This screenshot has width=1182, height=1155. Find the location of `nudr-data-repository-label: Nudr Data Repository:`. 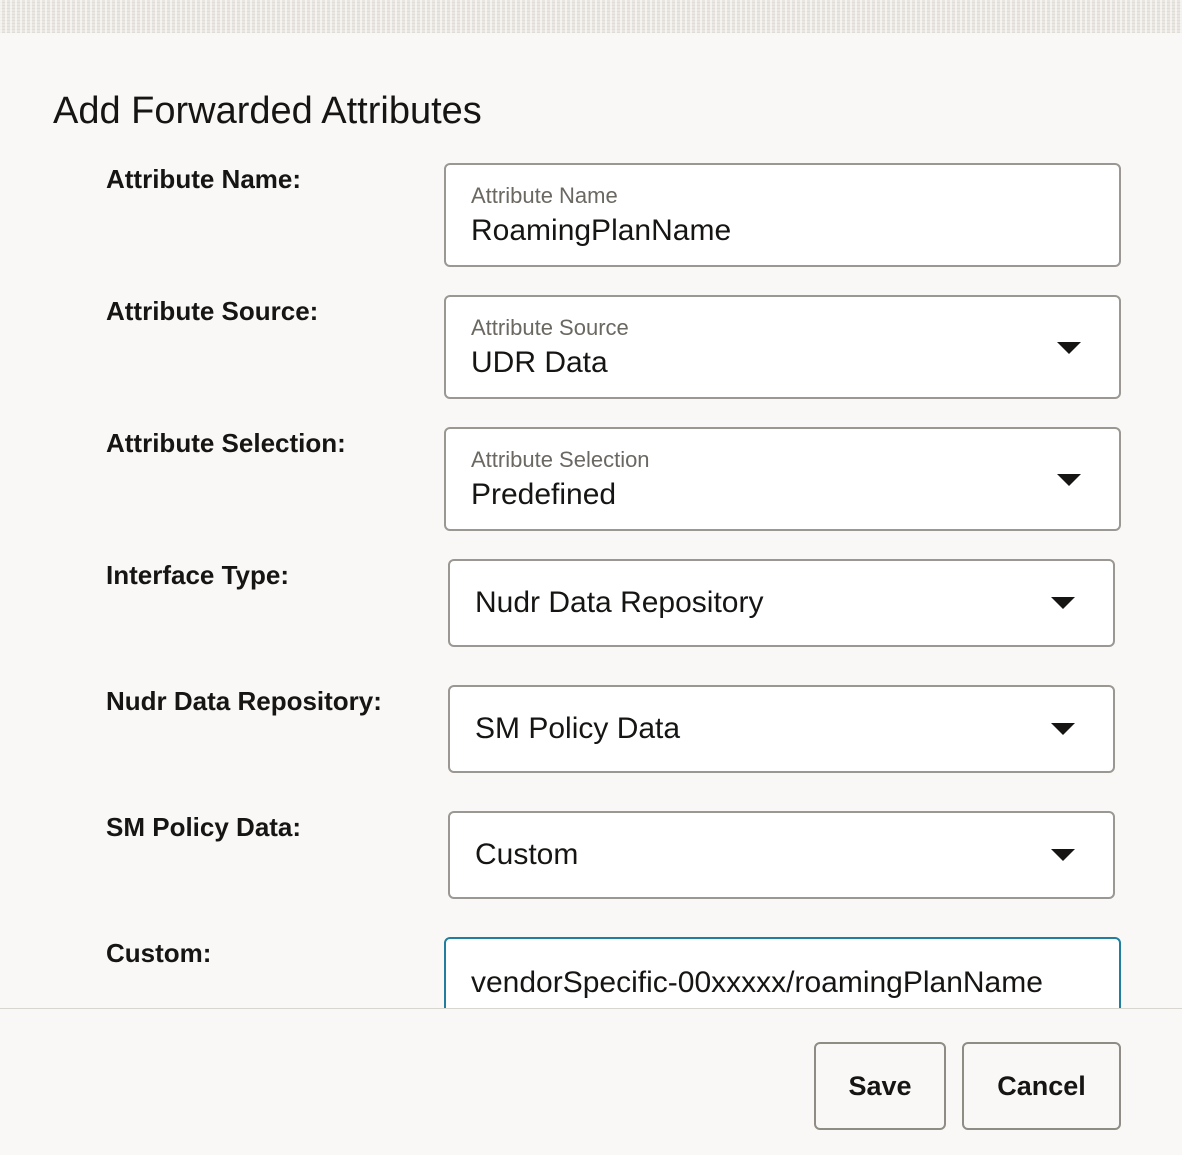

nudr-data-repository-label: Nudr Data Repository: is located at coordinates (244, 701).